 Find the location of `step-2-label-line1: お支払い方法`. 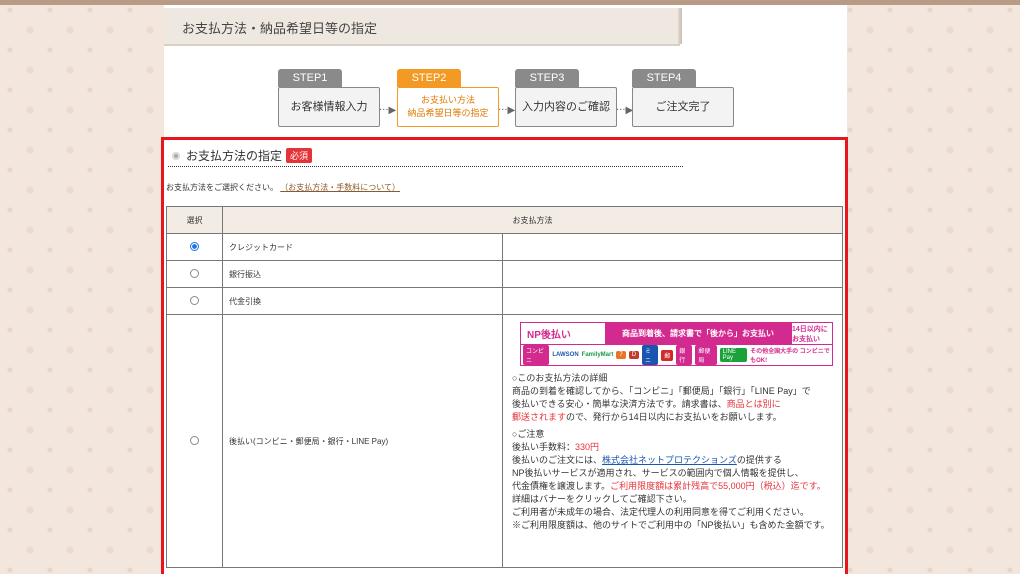

step-2-label-line1: お支払い方法 is located at coordinates (447, 100).